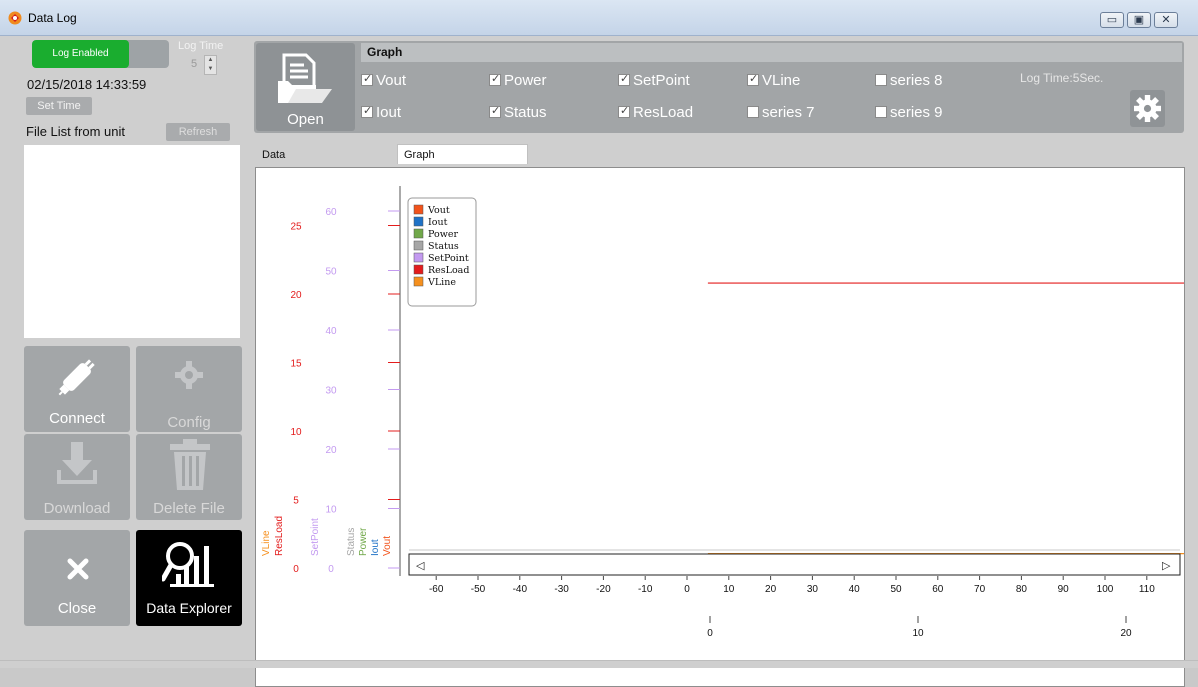  What do you see at coordinates (77, 608) in the screenshot?
I see `close-label: Close` at bounding box center [77, 608].